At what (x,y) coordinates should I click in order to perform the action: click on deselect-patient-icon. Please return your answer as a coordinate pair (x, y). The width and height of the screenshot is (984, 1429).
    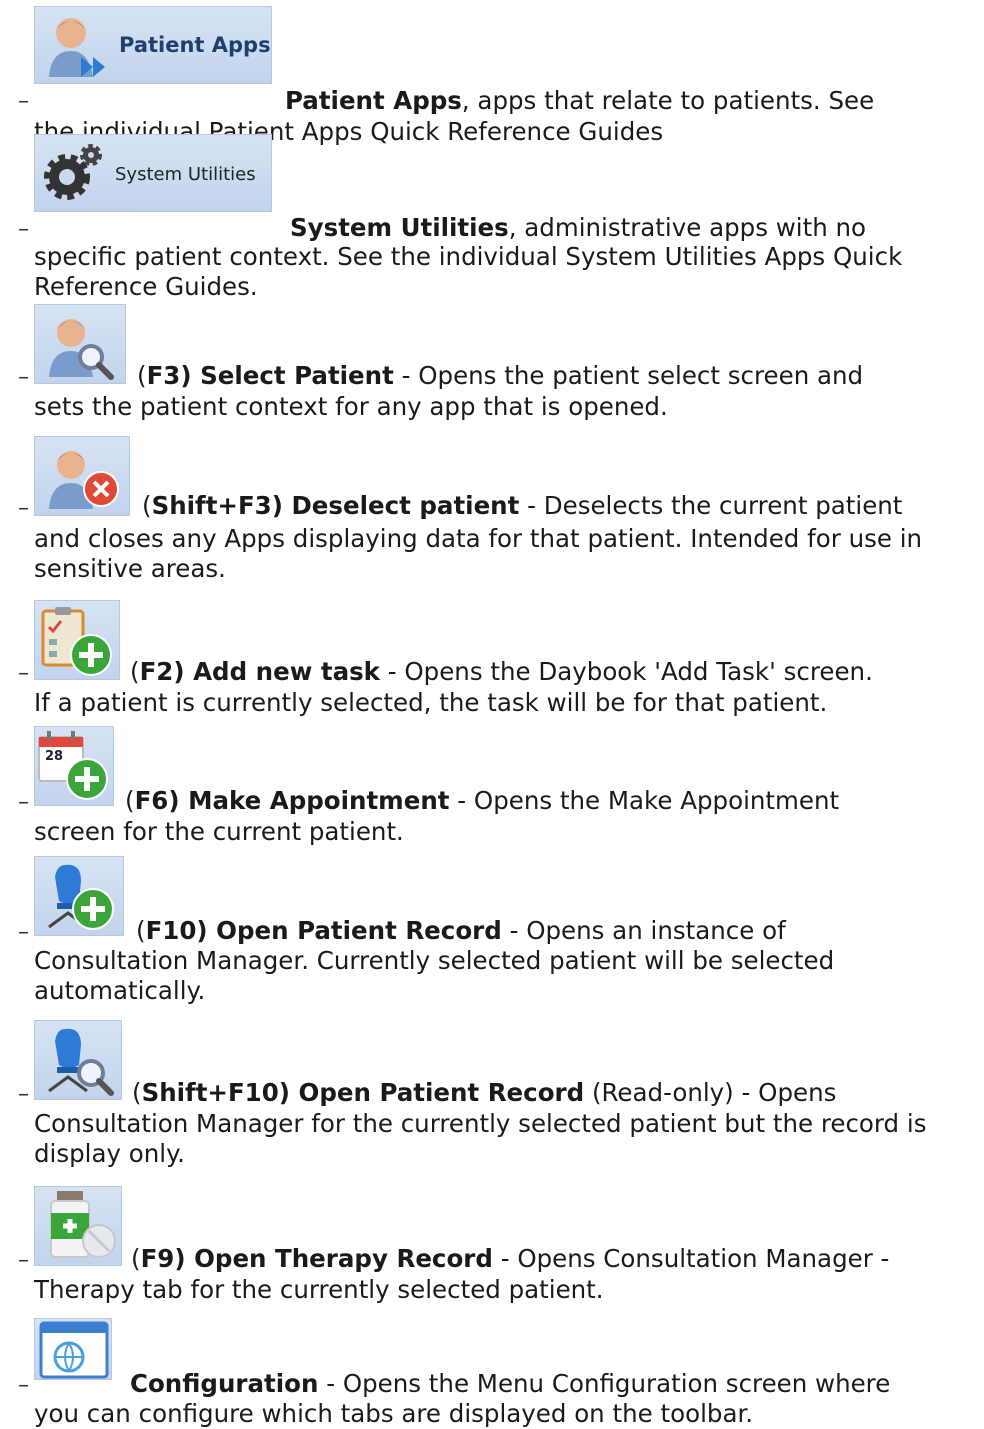
    Looking at the image, I should click on (82, 476).